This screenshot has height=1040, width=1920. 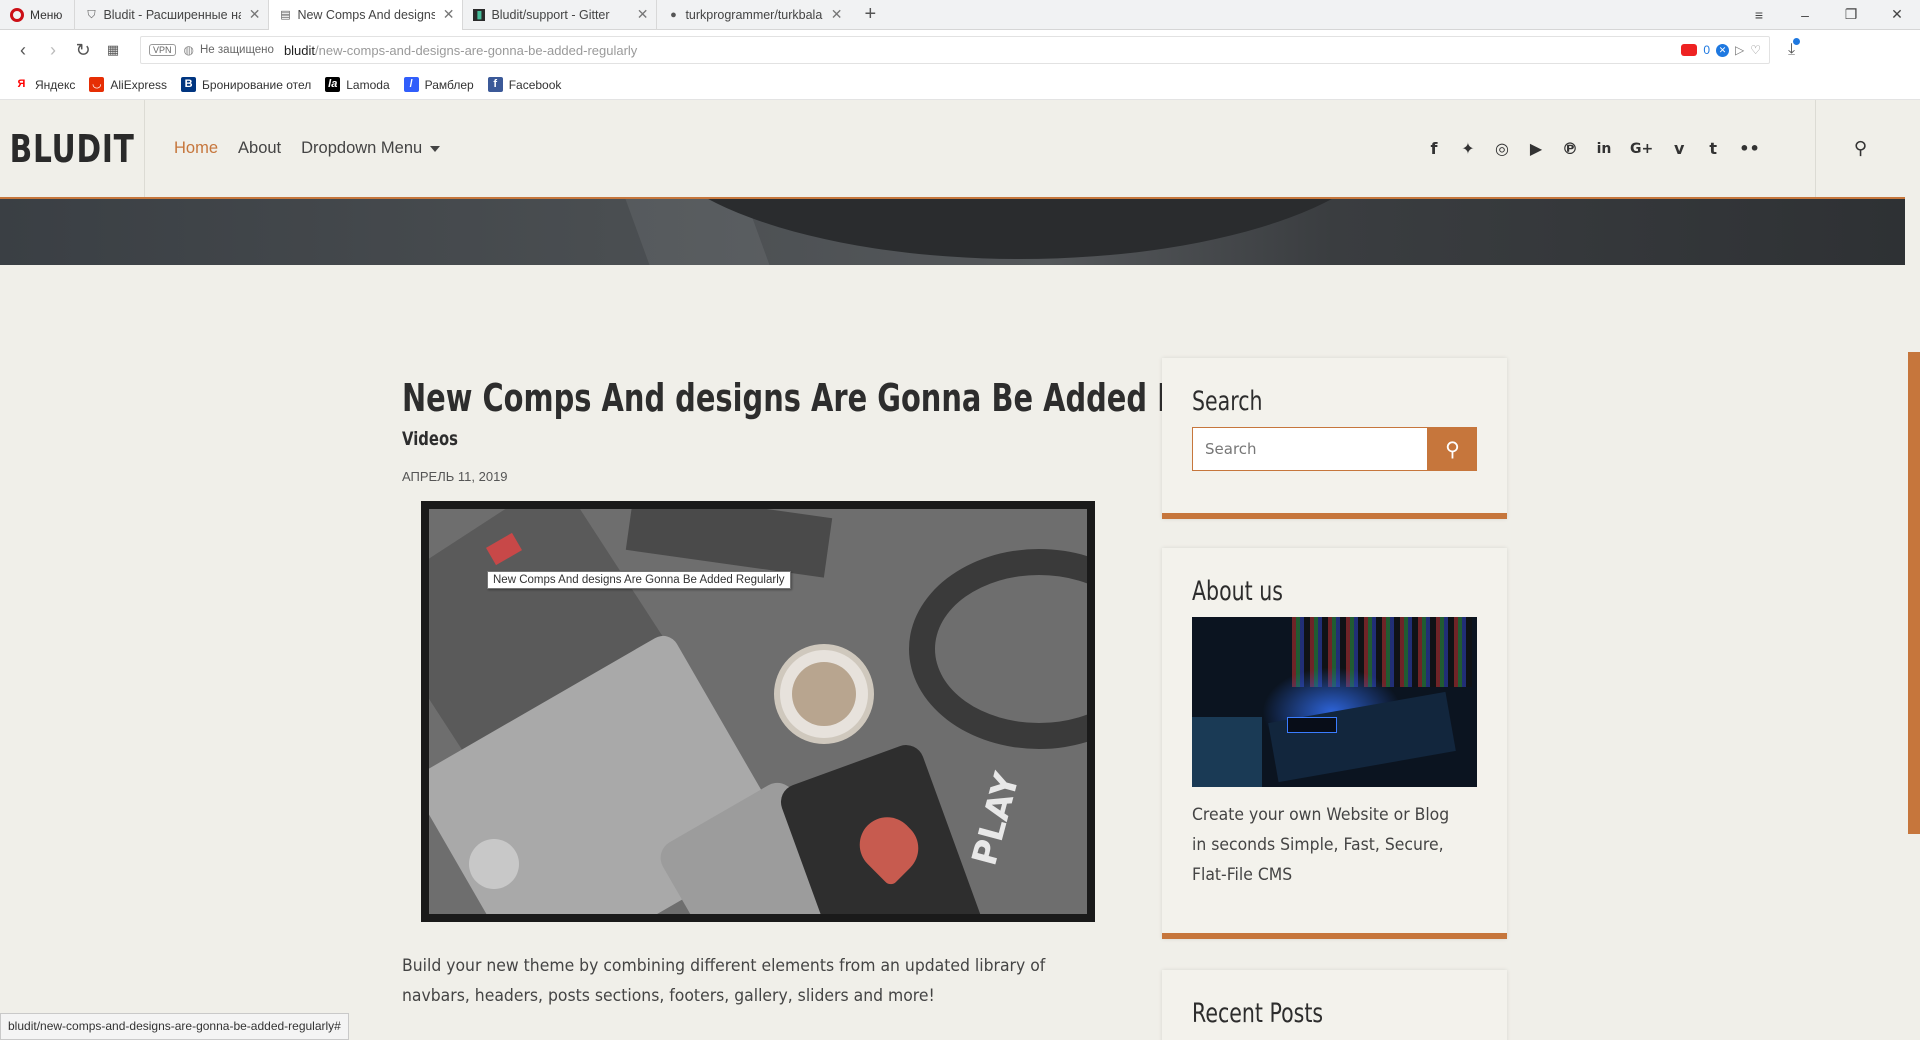 What do you see at coordinates (362, 148) in the screenshot?
I see `nav-dropdown-label: Dropdown Menu` at bounding box center [362, 148].